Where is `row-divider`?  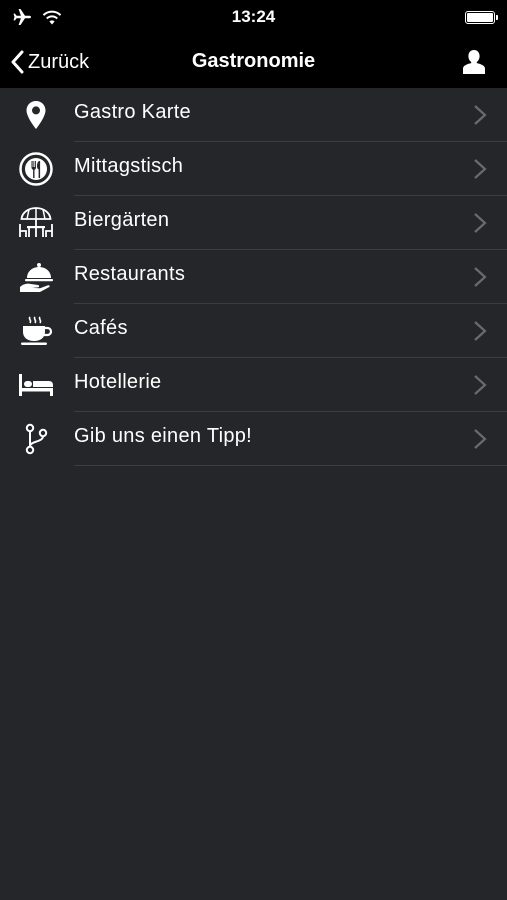
row-divider is located at coordinates (290, 465).